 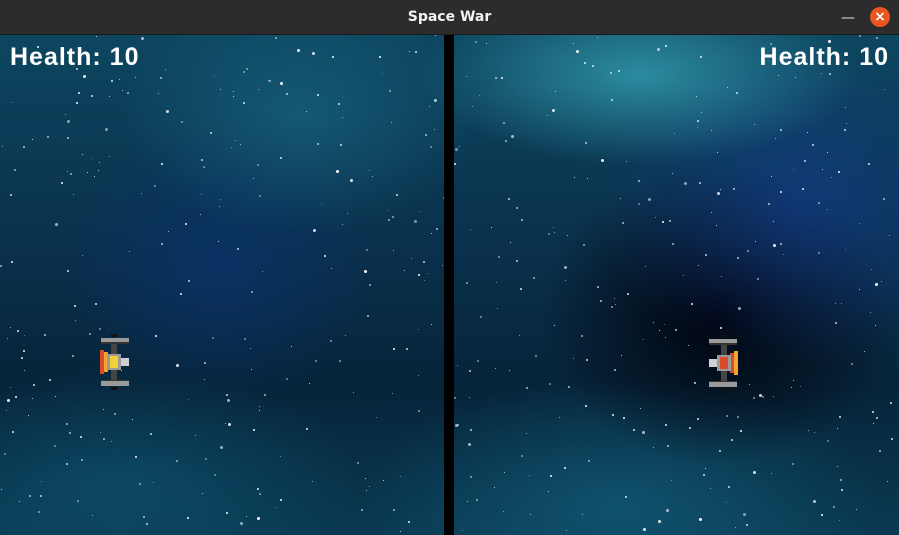 What do you see at coordinates (880, 17) in the screenshot?
I see `close-button: ×` at bounding box center [880, 17].